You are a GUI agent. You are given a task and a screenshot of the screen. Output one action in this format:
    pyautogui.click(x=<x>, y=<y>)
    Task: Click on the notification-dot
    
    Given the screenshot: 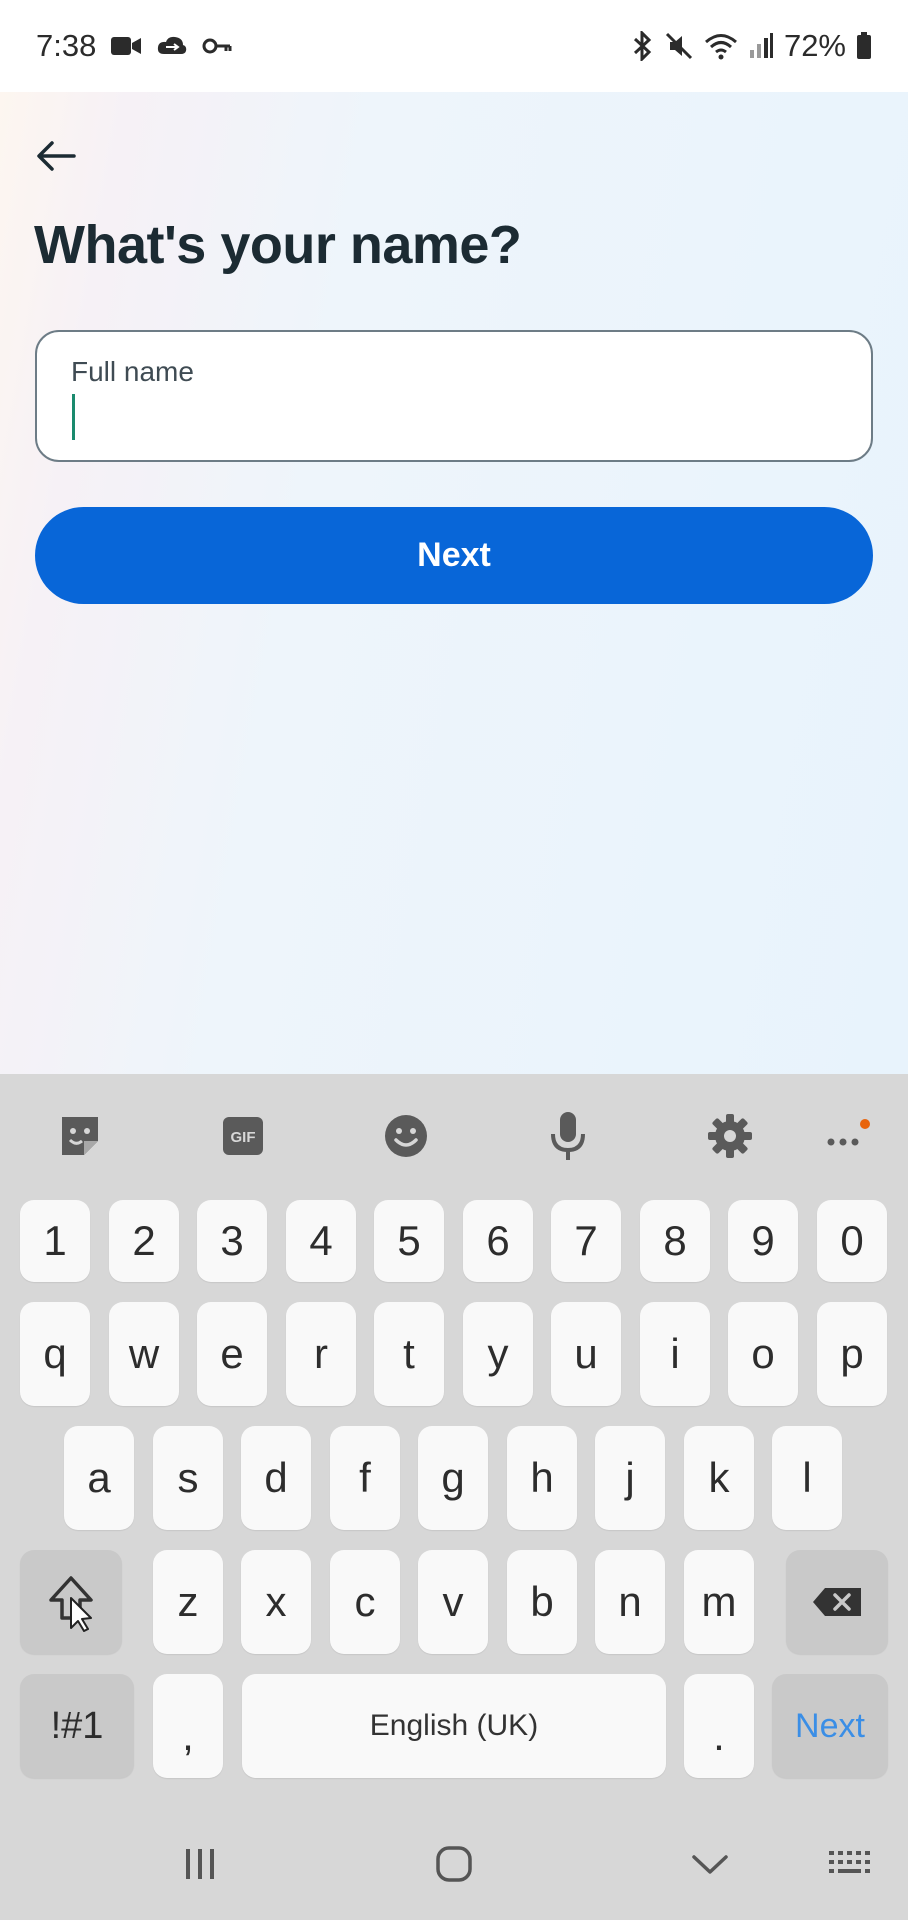 What is the action you would take?
    pyautogui.click(x=865, y=1124)
    